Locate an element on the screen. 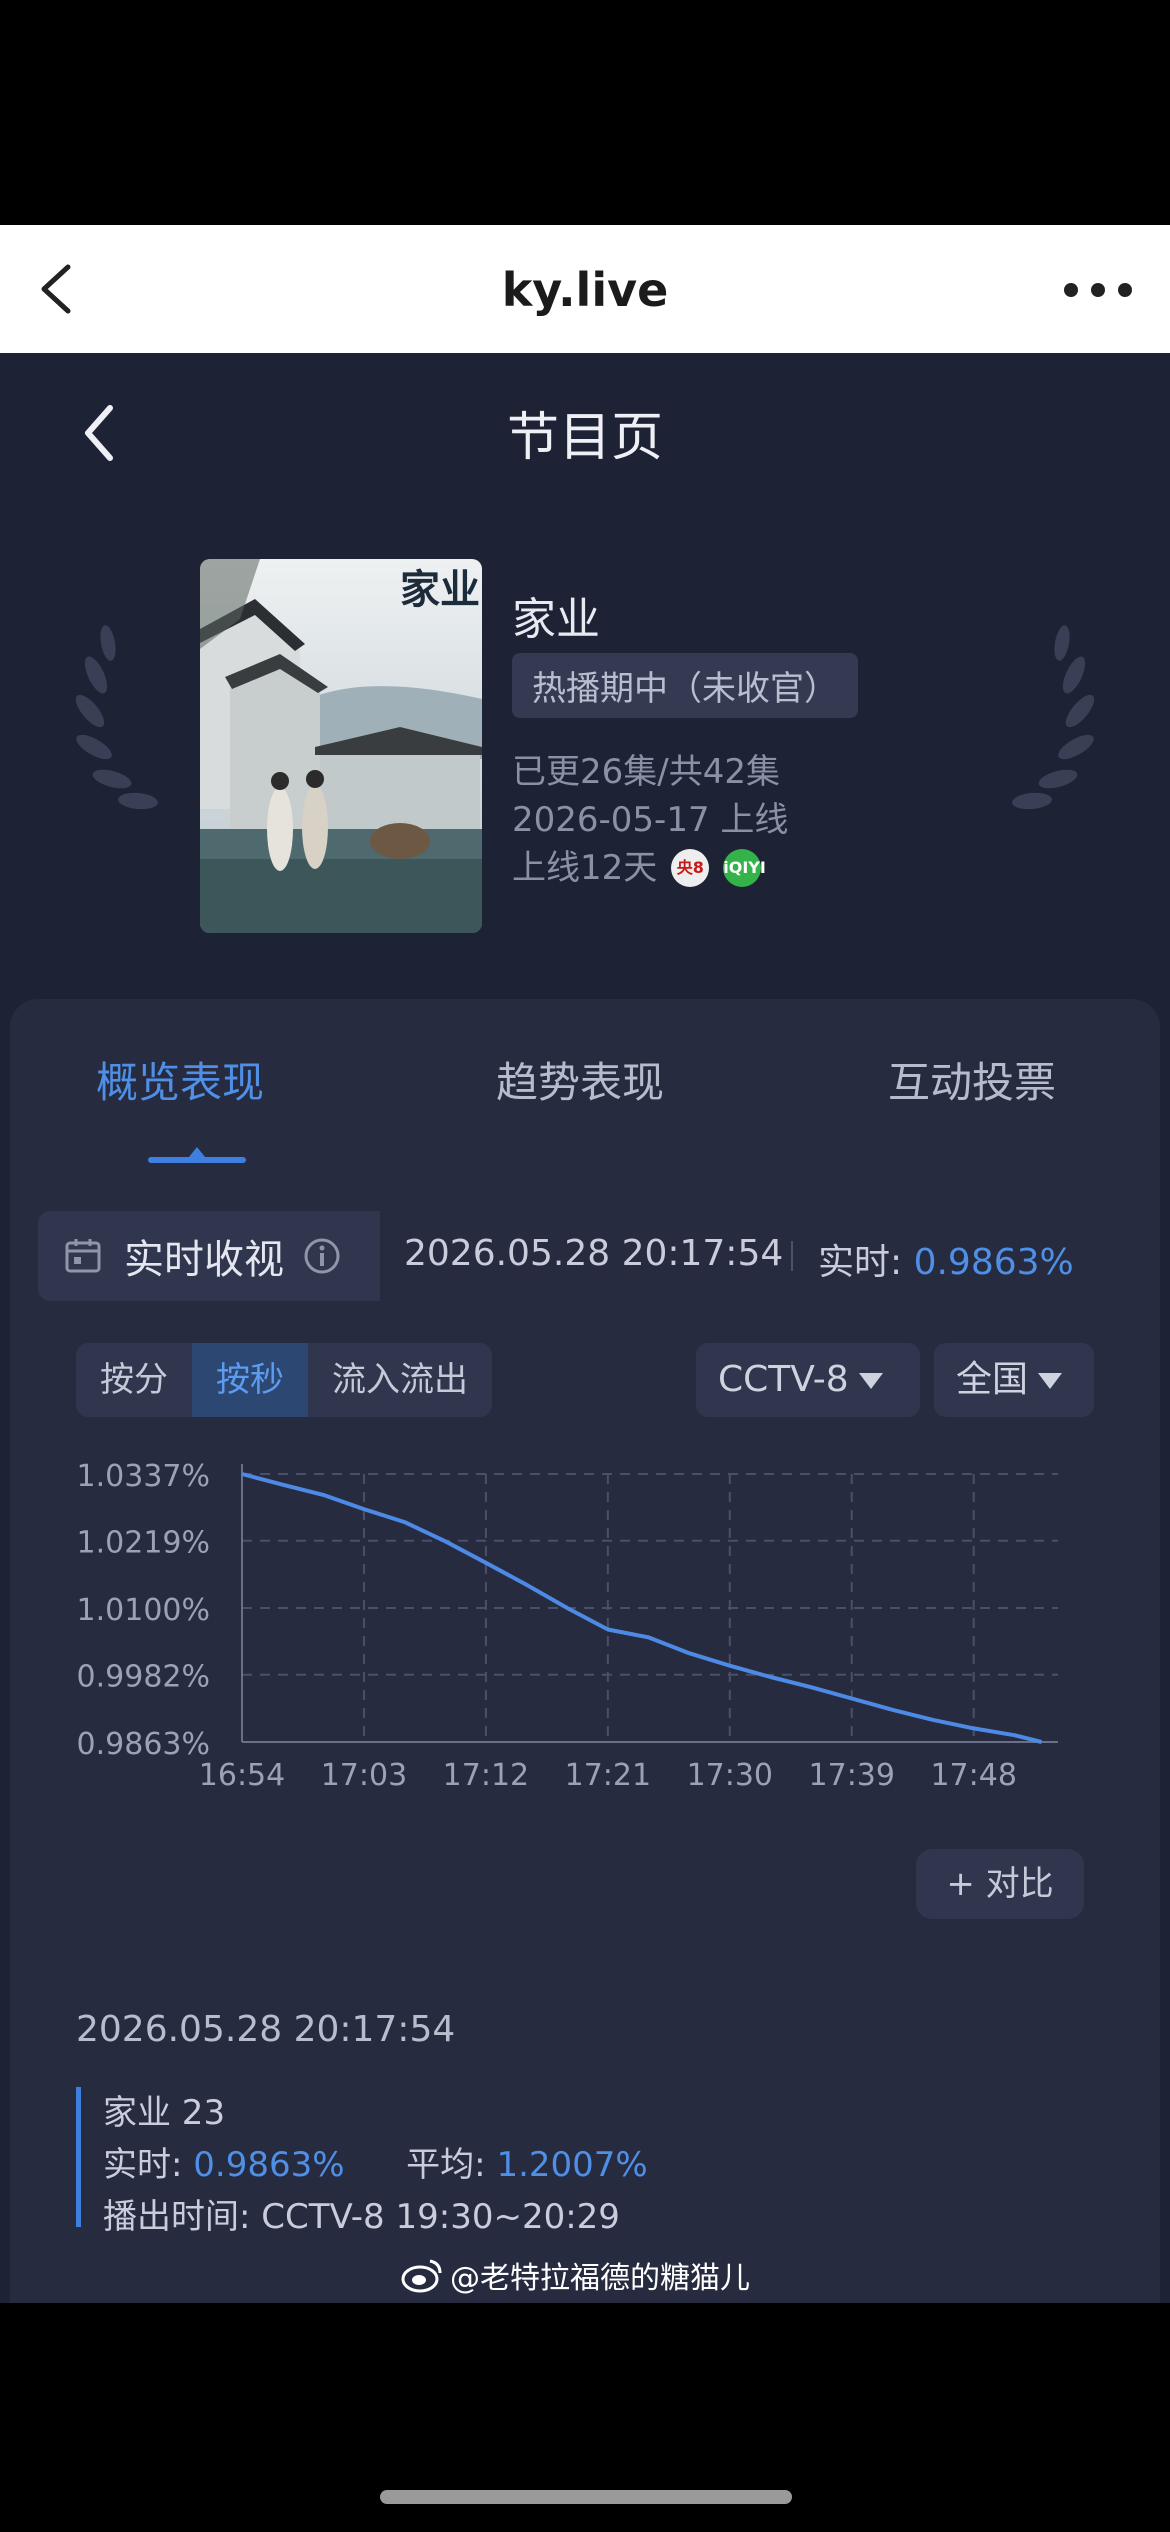  average-rating: 1.2007% is located at coordinates (572, 2165).